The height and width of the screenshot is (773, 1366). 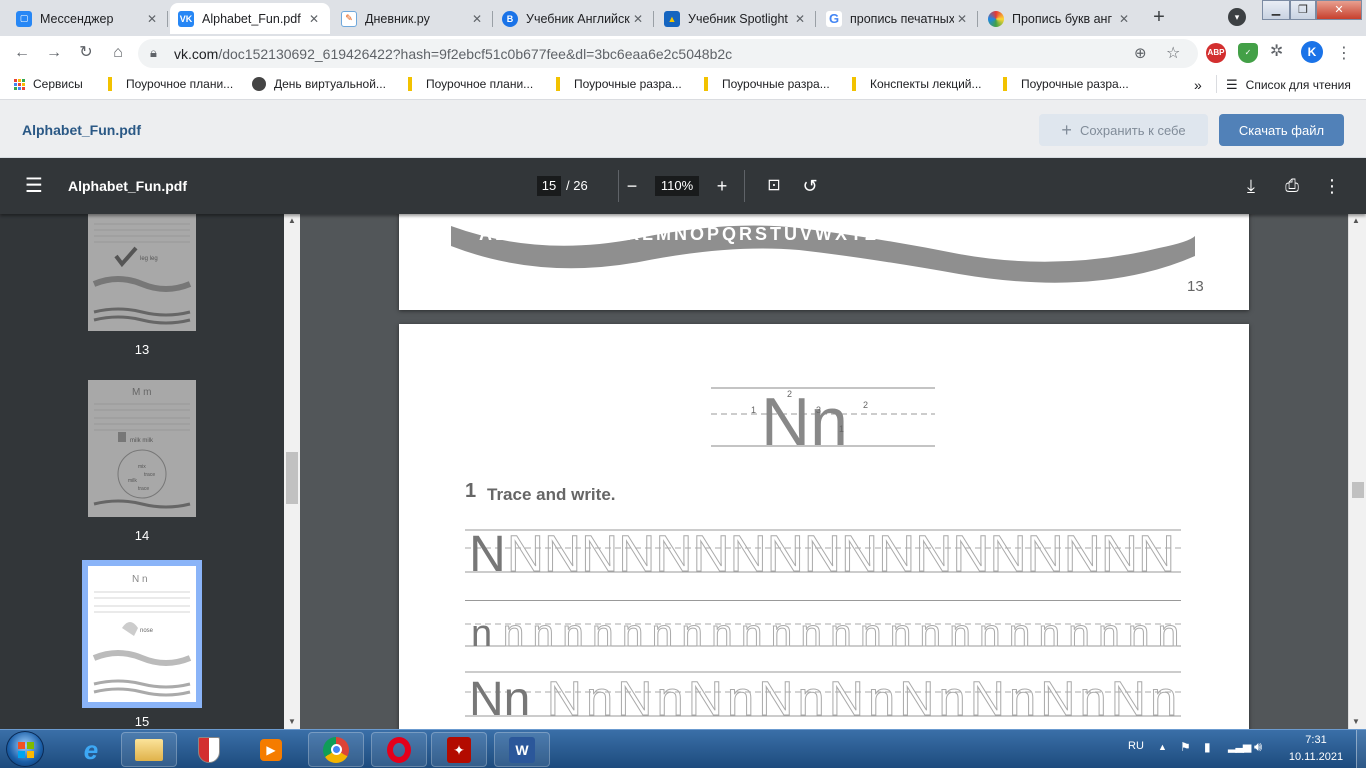 What do you see at coordinates (127, 186) in the screenshot?
I see `pdf-filename: Alphabet_Fun.pdf` at bounding box center [127, 186].